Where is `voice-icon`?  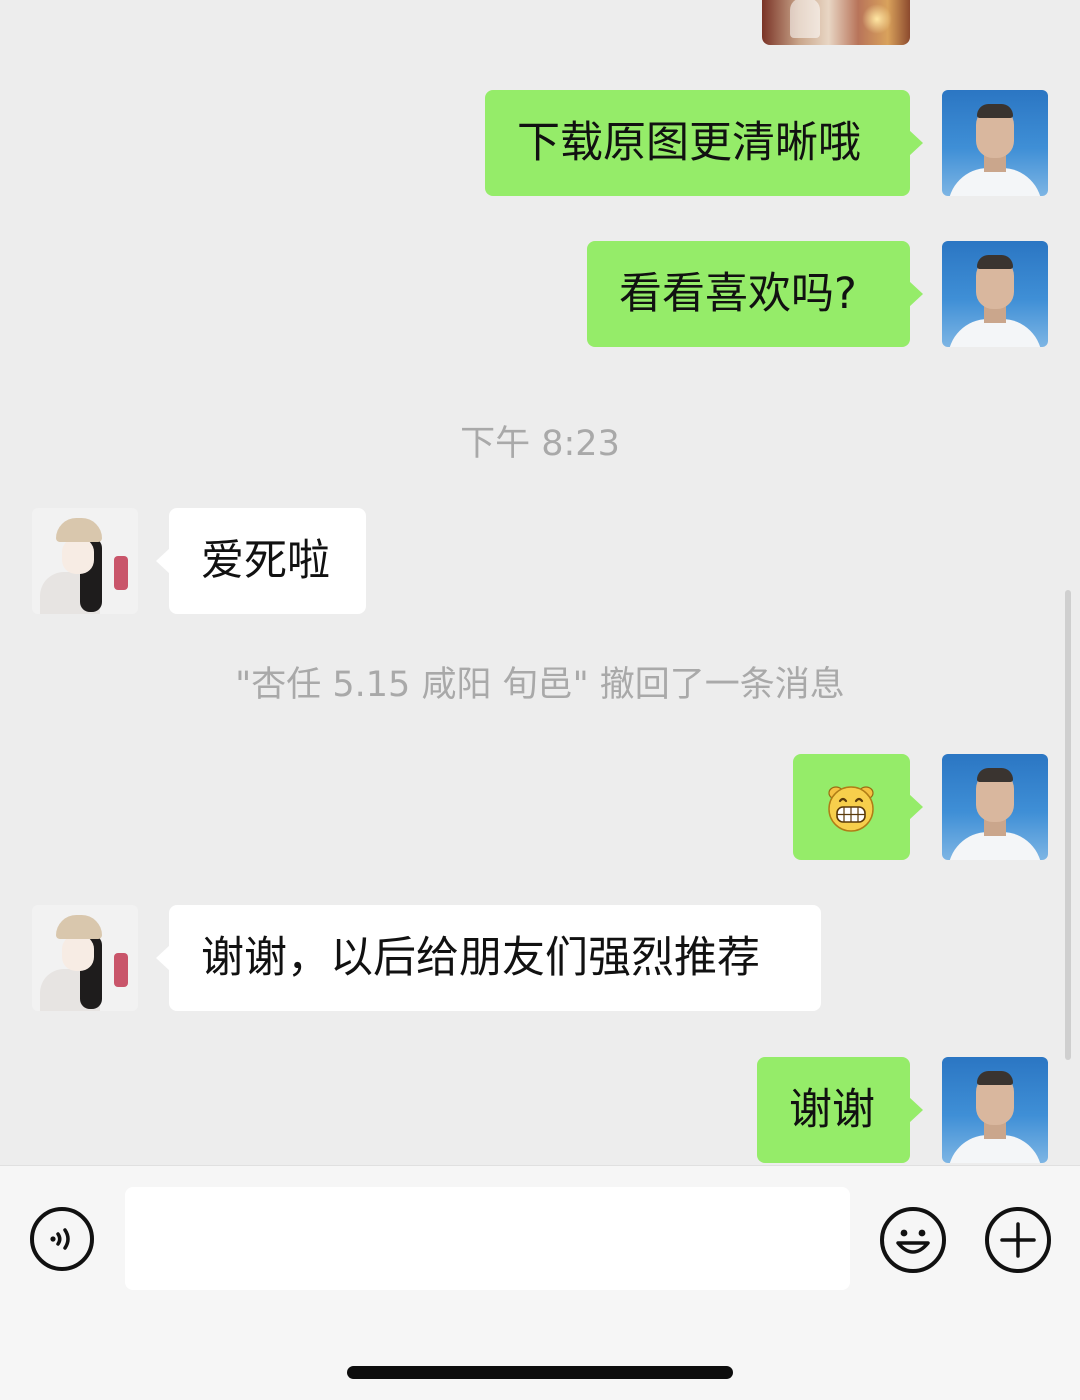 voice-icon is located at coordinates (62, 1239).